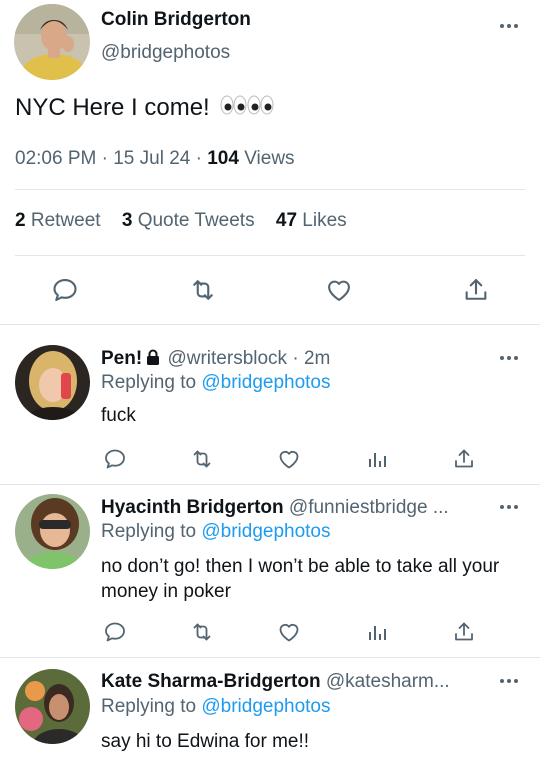  I want to click on retweets-count: 2, so click(20, 220).